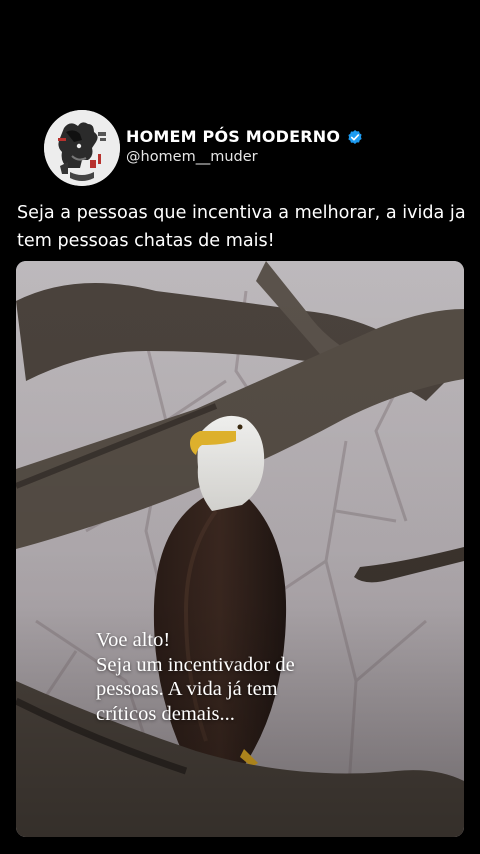  What do you see at coordinates (233, 136) in the screenshot?
I see `display-name: HOMEM PÓS MODERNO` at bounding box center [233, 136].